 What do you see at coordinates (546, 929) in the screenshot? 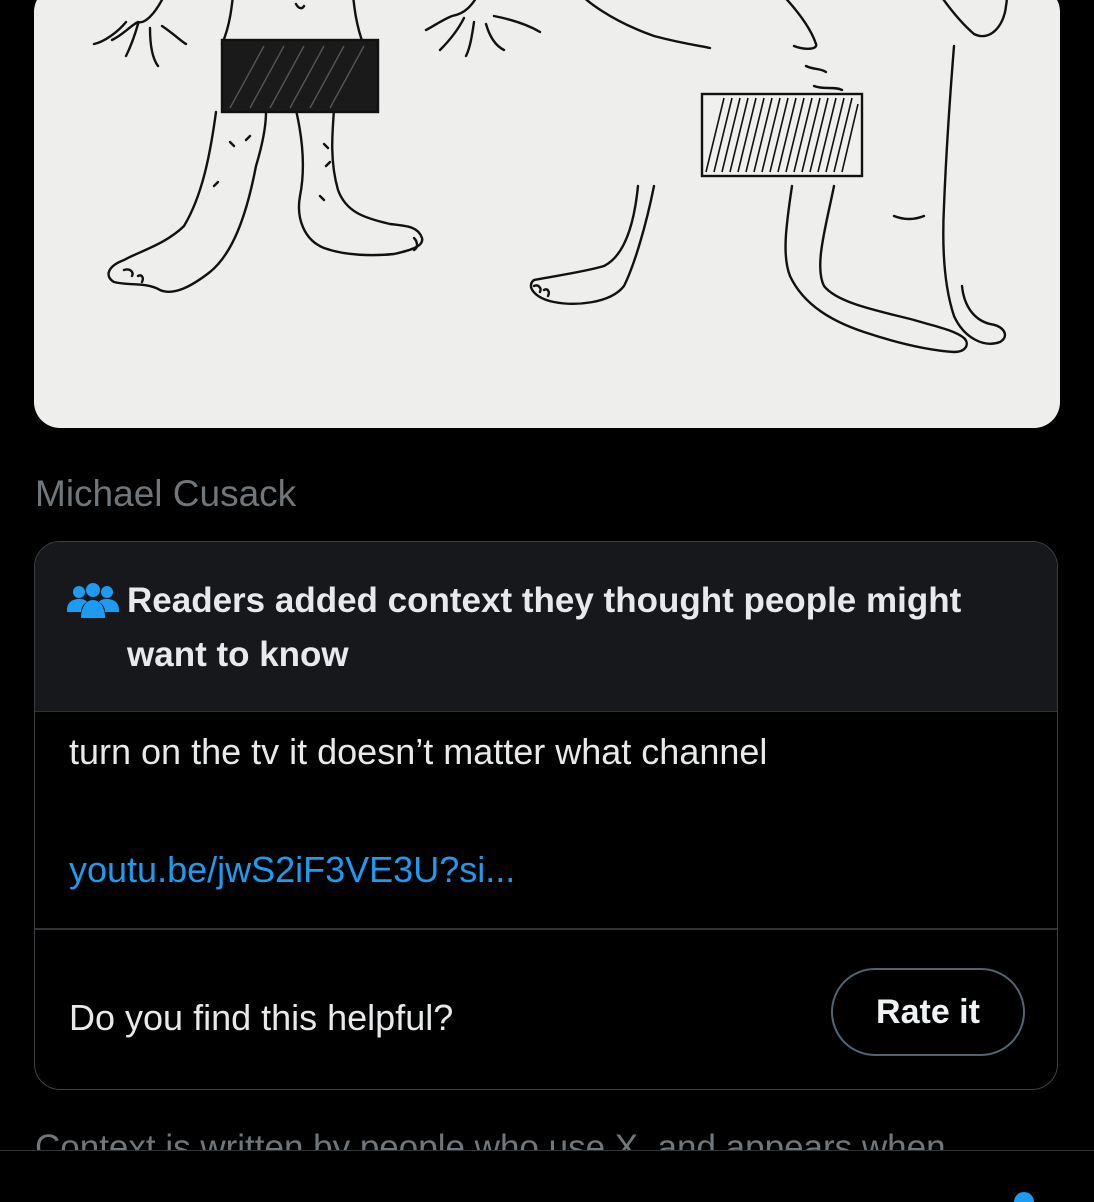
I see `divider` at bounding box center [546, 929].